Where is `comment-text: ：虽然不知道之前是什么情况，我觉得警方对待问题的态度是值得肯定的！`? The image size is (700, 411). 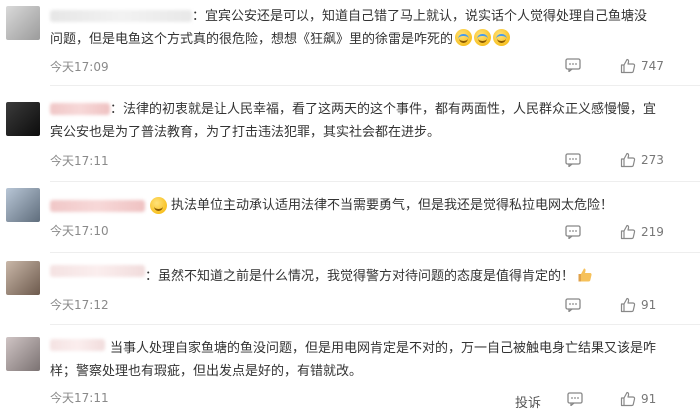
comment-text: ：虽然不知道之前是什么情况，我觉得警方对待问题的态度是值得肯定的！ is located at coordinates (353, 276).